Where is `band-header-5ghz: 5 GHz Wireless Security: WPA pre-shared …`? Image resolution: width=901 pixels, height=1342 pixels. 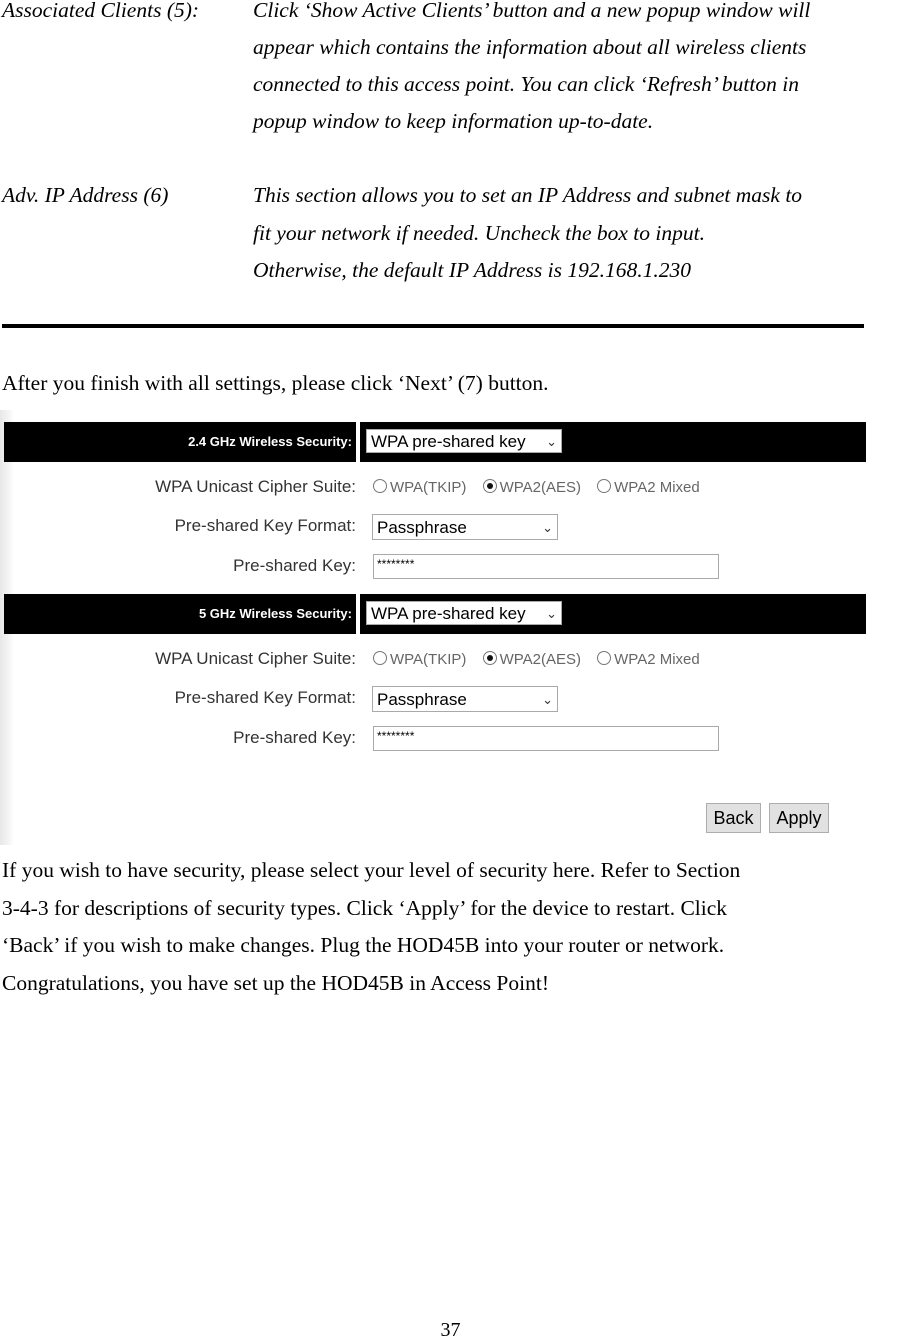 band-header-5ghz: 5 GHz Wireless Security: WPA pre-shared … is located at coordinates (435, 614).